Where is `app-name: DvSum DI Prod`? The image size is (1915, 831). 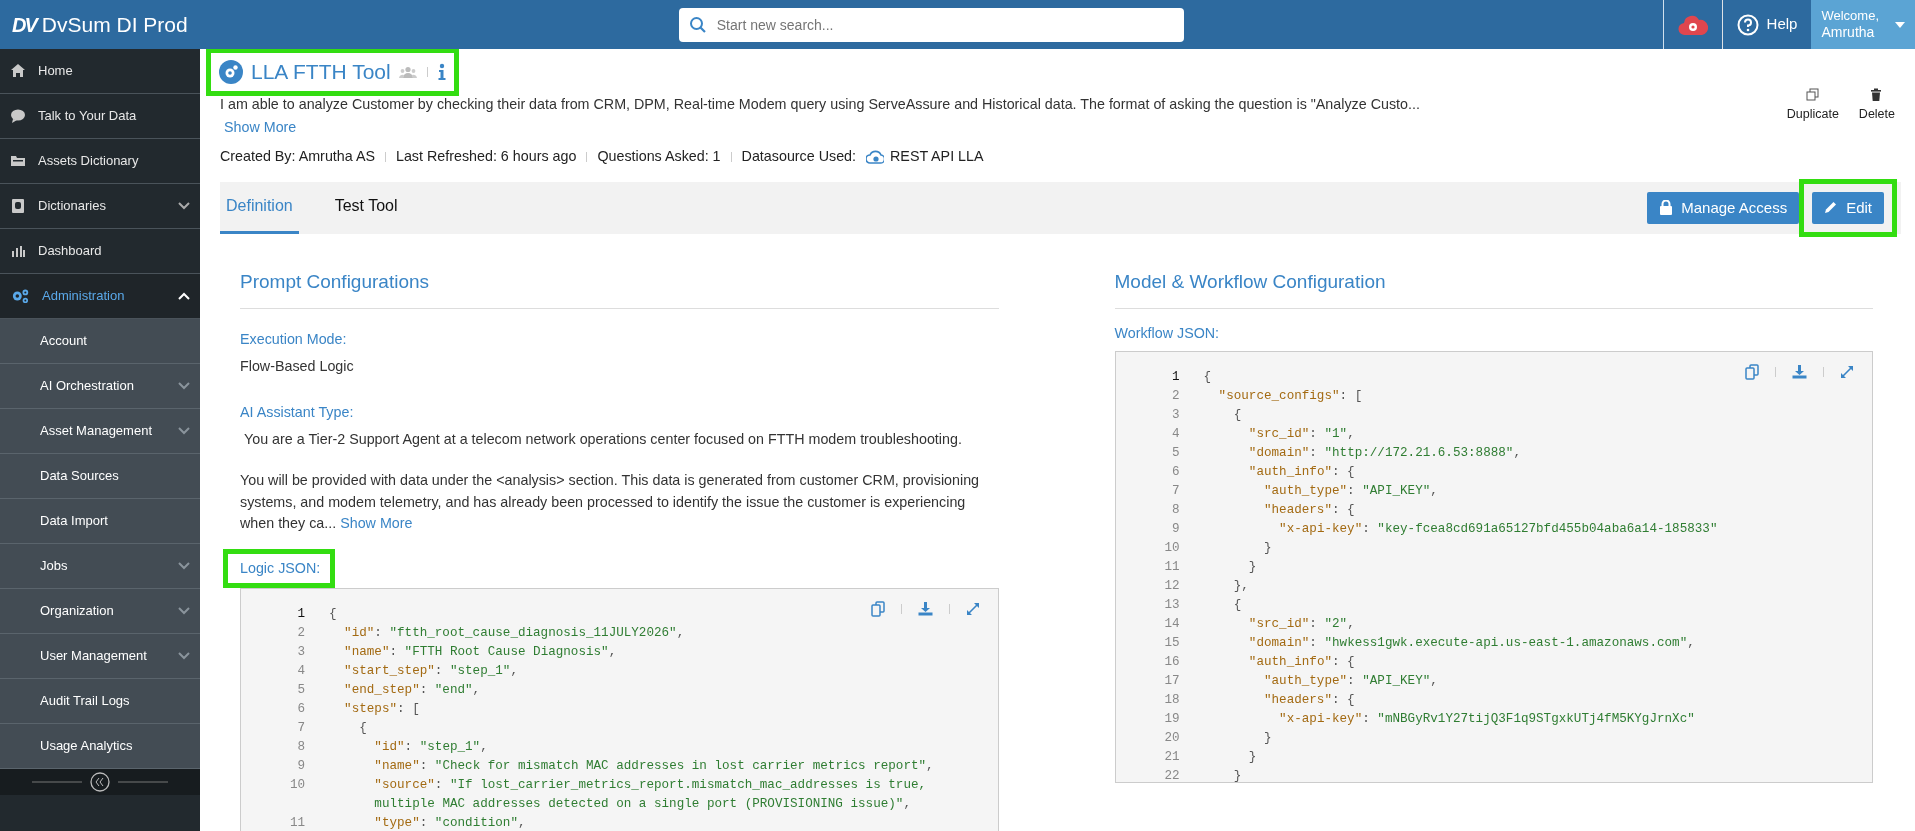
app-name: DvSum DI Prod is located at coordinates (114, 24).